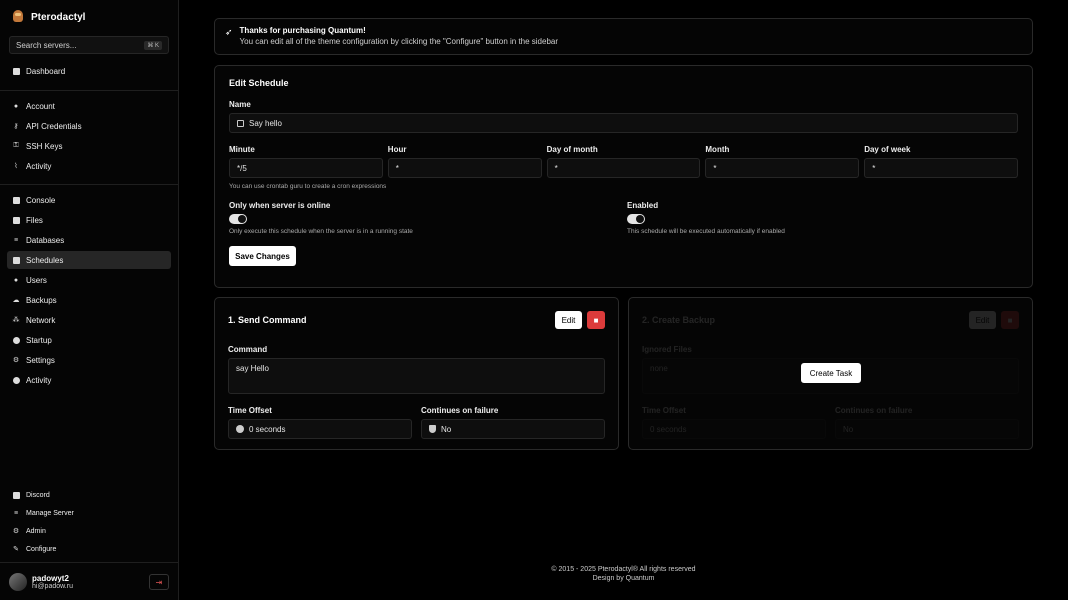 This screenshot has height=600, width=1068. Describe the element at coordinates (16, 495) in the screenshot. I see `discord-icon` at that location.